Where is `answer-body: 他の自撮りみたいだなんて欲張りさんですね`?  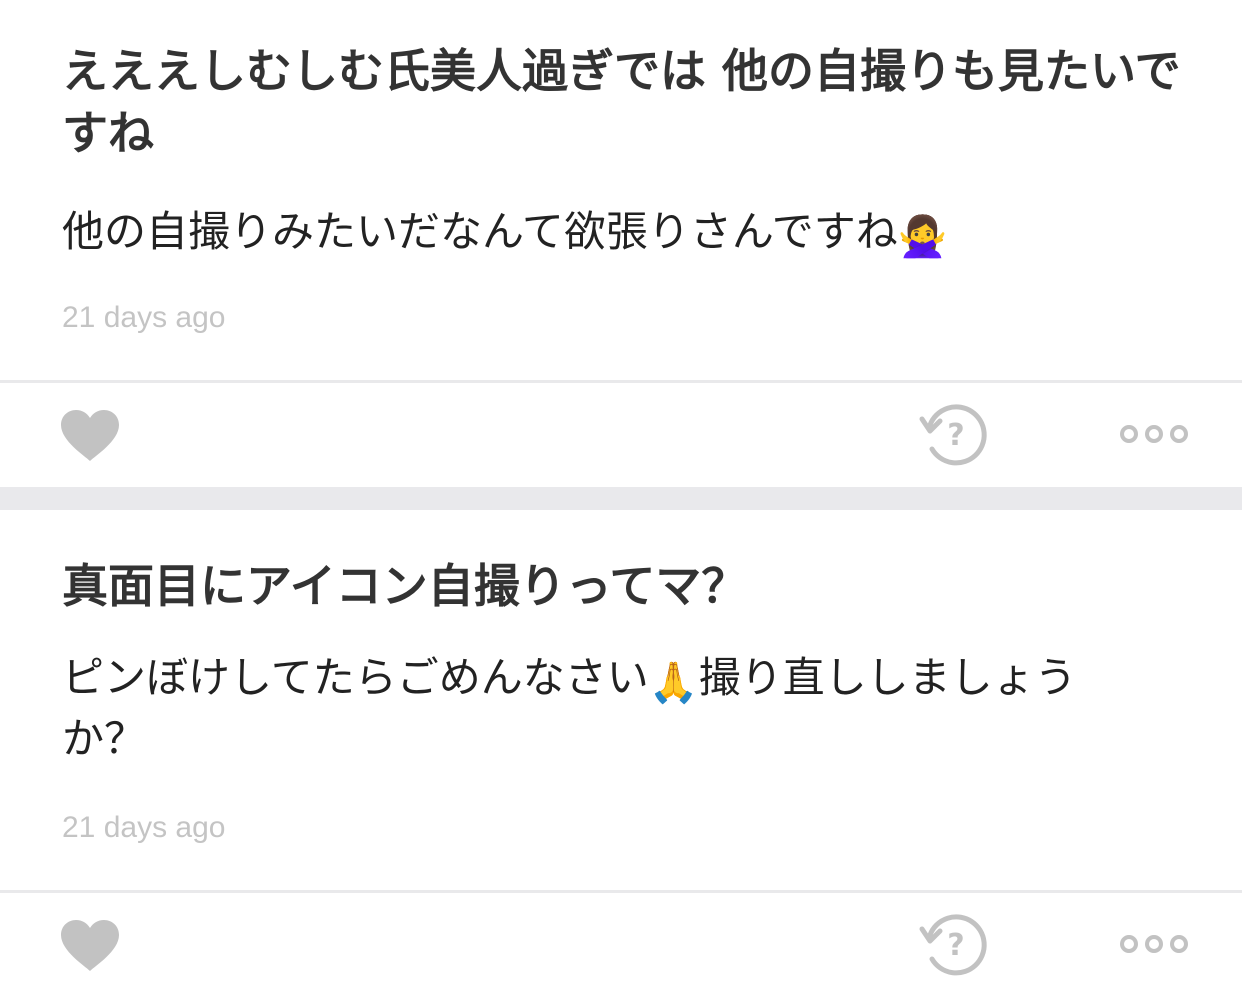
answer-body: 他の自撮りみたいだなんて欲張りさんですね is located at coordinates (480, 231).